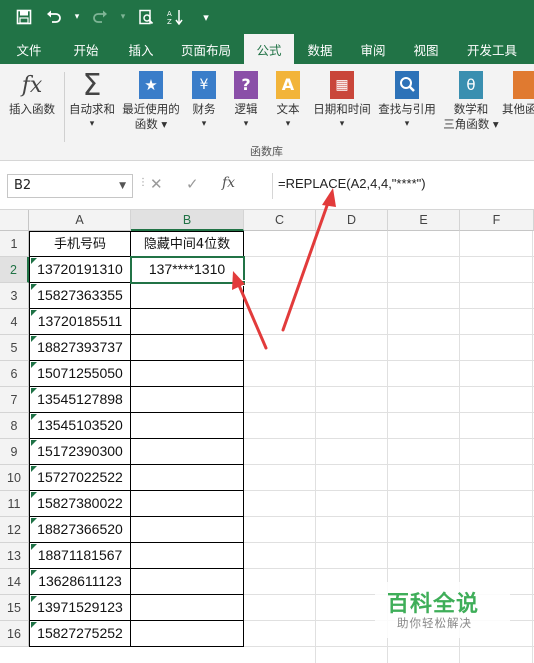  What do you see at coordinates (187, 478) in the screenshot?
I see `cell-b10` at bounding box center [187, 478].